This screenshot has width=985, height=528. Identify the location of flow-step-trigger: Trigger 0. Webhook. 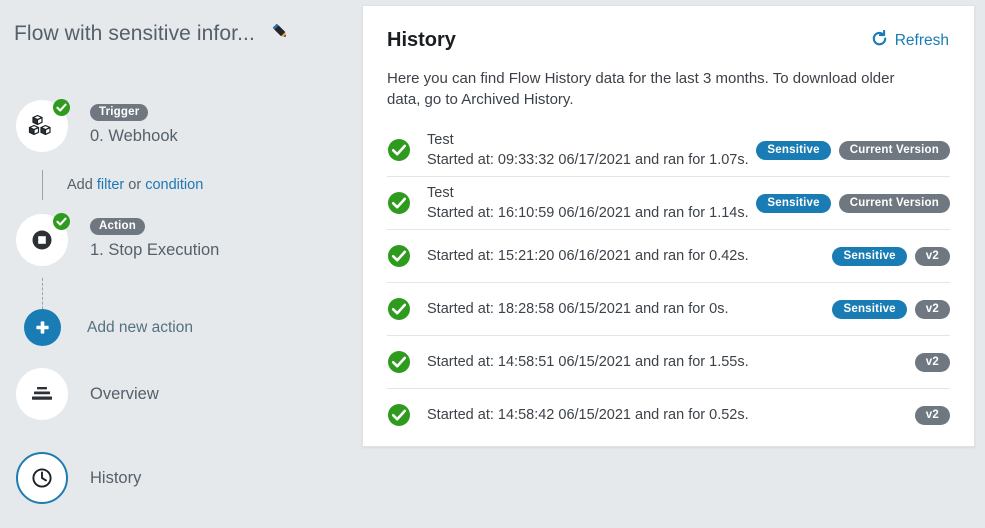
(97, 125).